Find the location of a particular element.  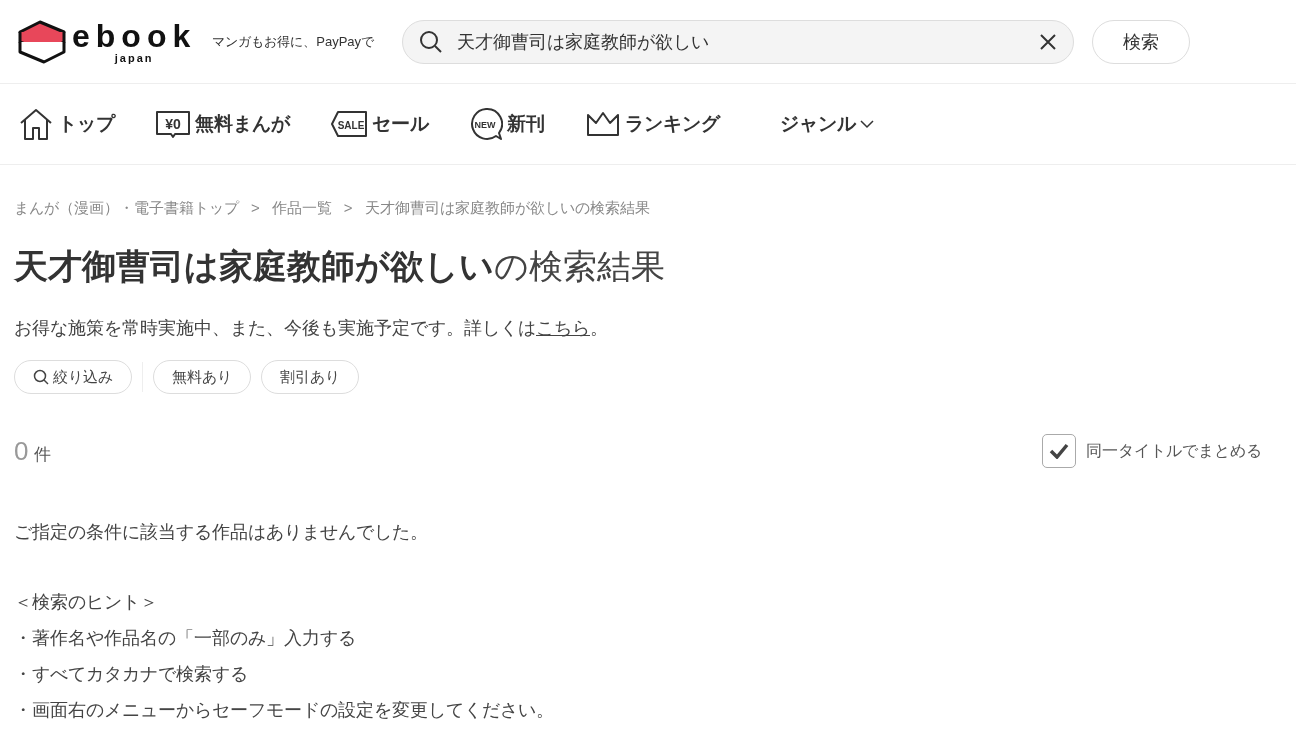

chevron-down-icon is located at coordinates (867, 124).